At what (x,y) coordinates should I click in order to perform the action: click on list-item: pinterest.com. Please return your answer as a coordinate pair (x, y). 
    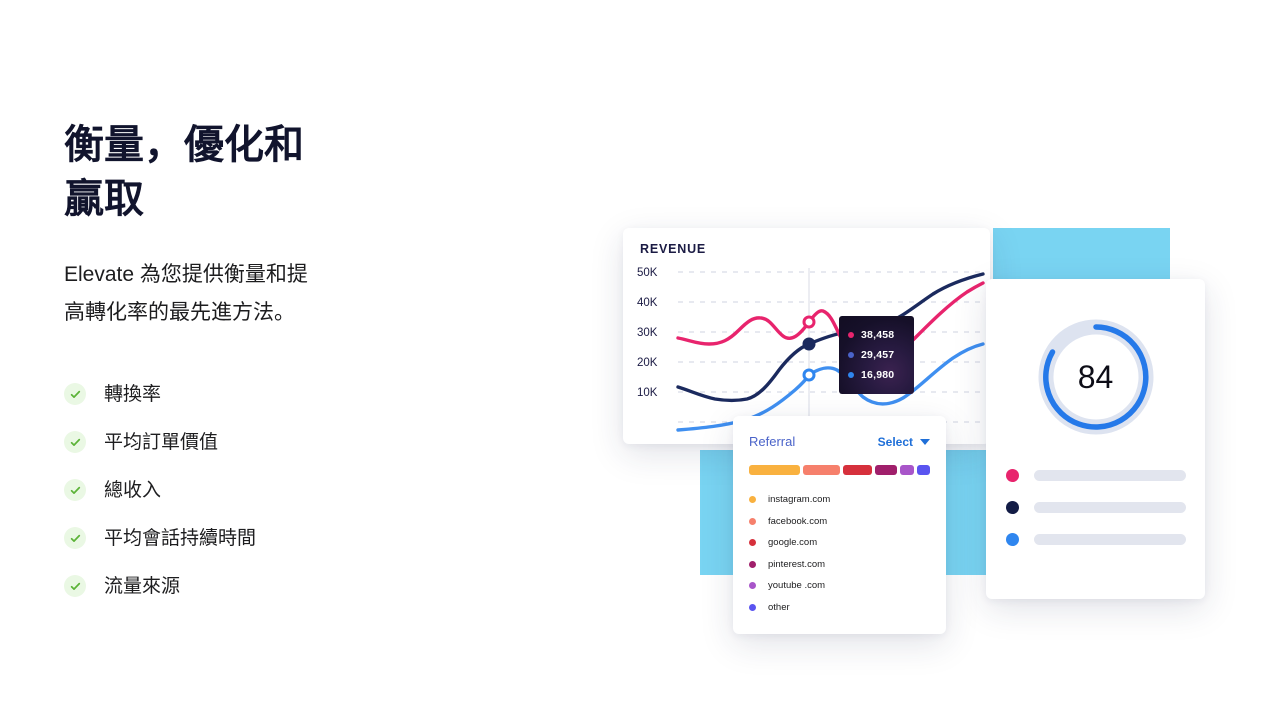
    Looking at the image, I should click on (839, 565).